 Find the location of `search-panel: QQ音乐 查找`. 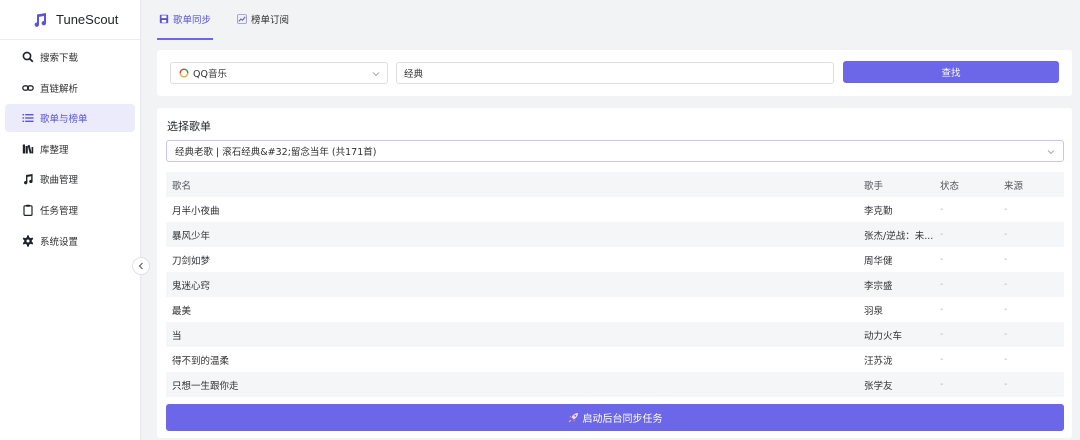

search-panel: QQ音乐 查找 is located at coordinates (614, 73).